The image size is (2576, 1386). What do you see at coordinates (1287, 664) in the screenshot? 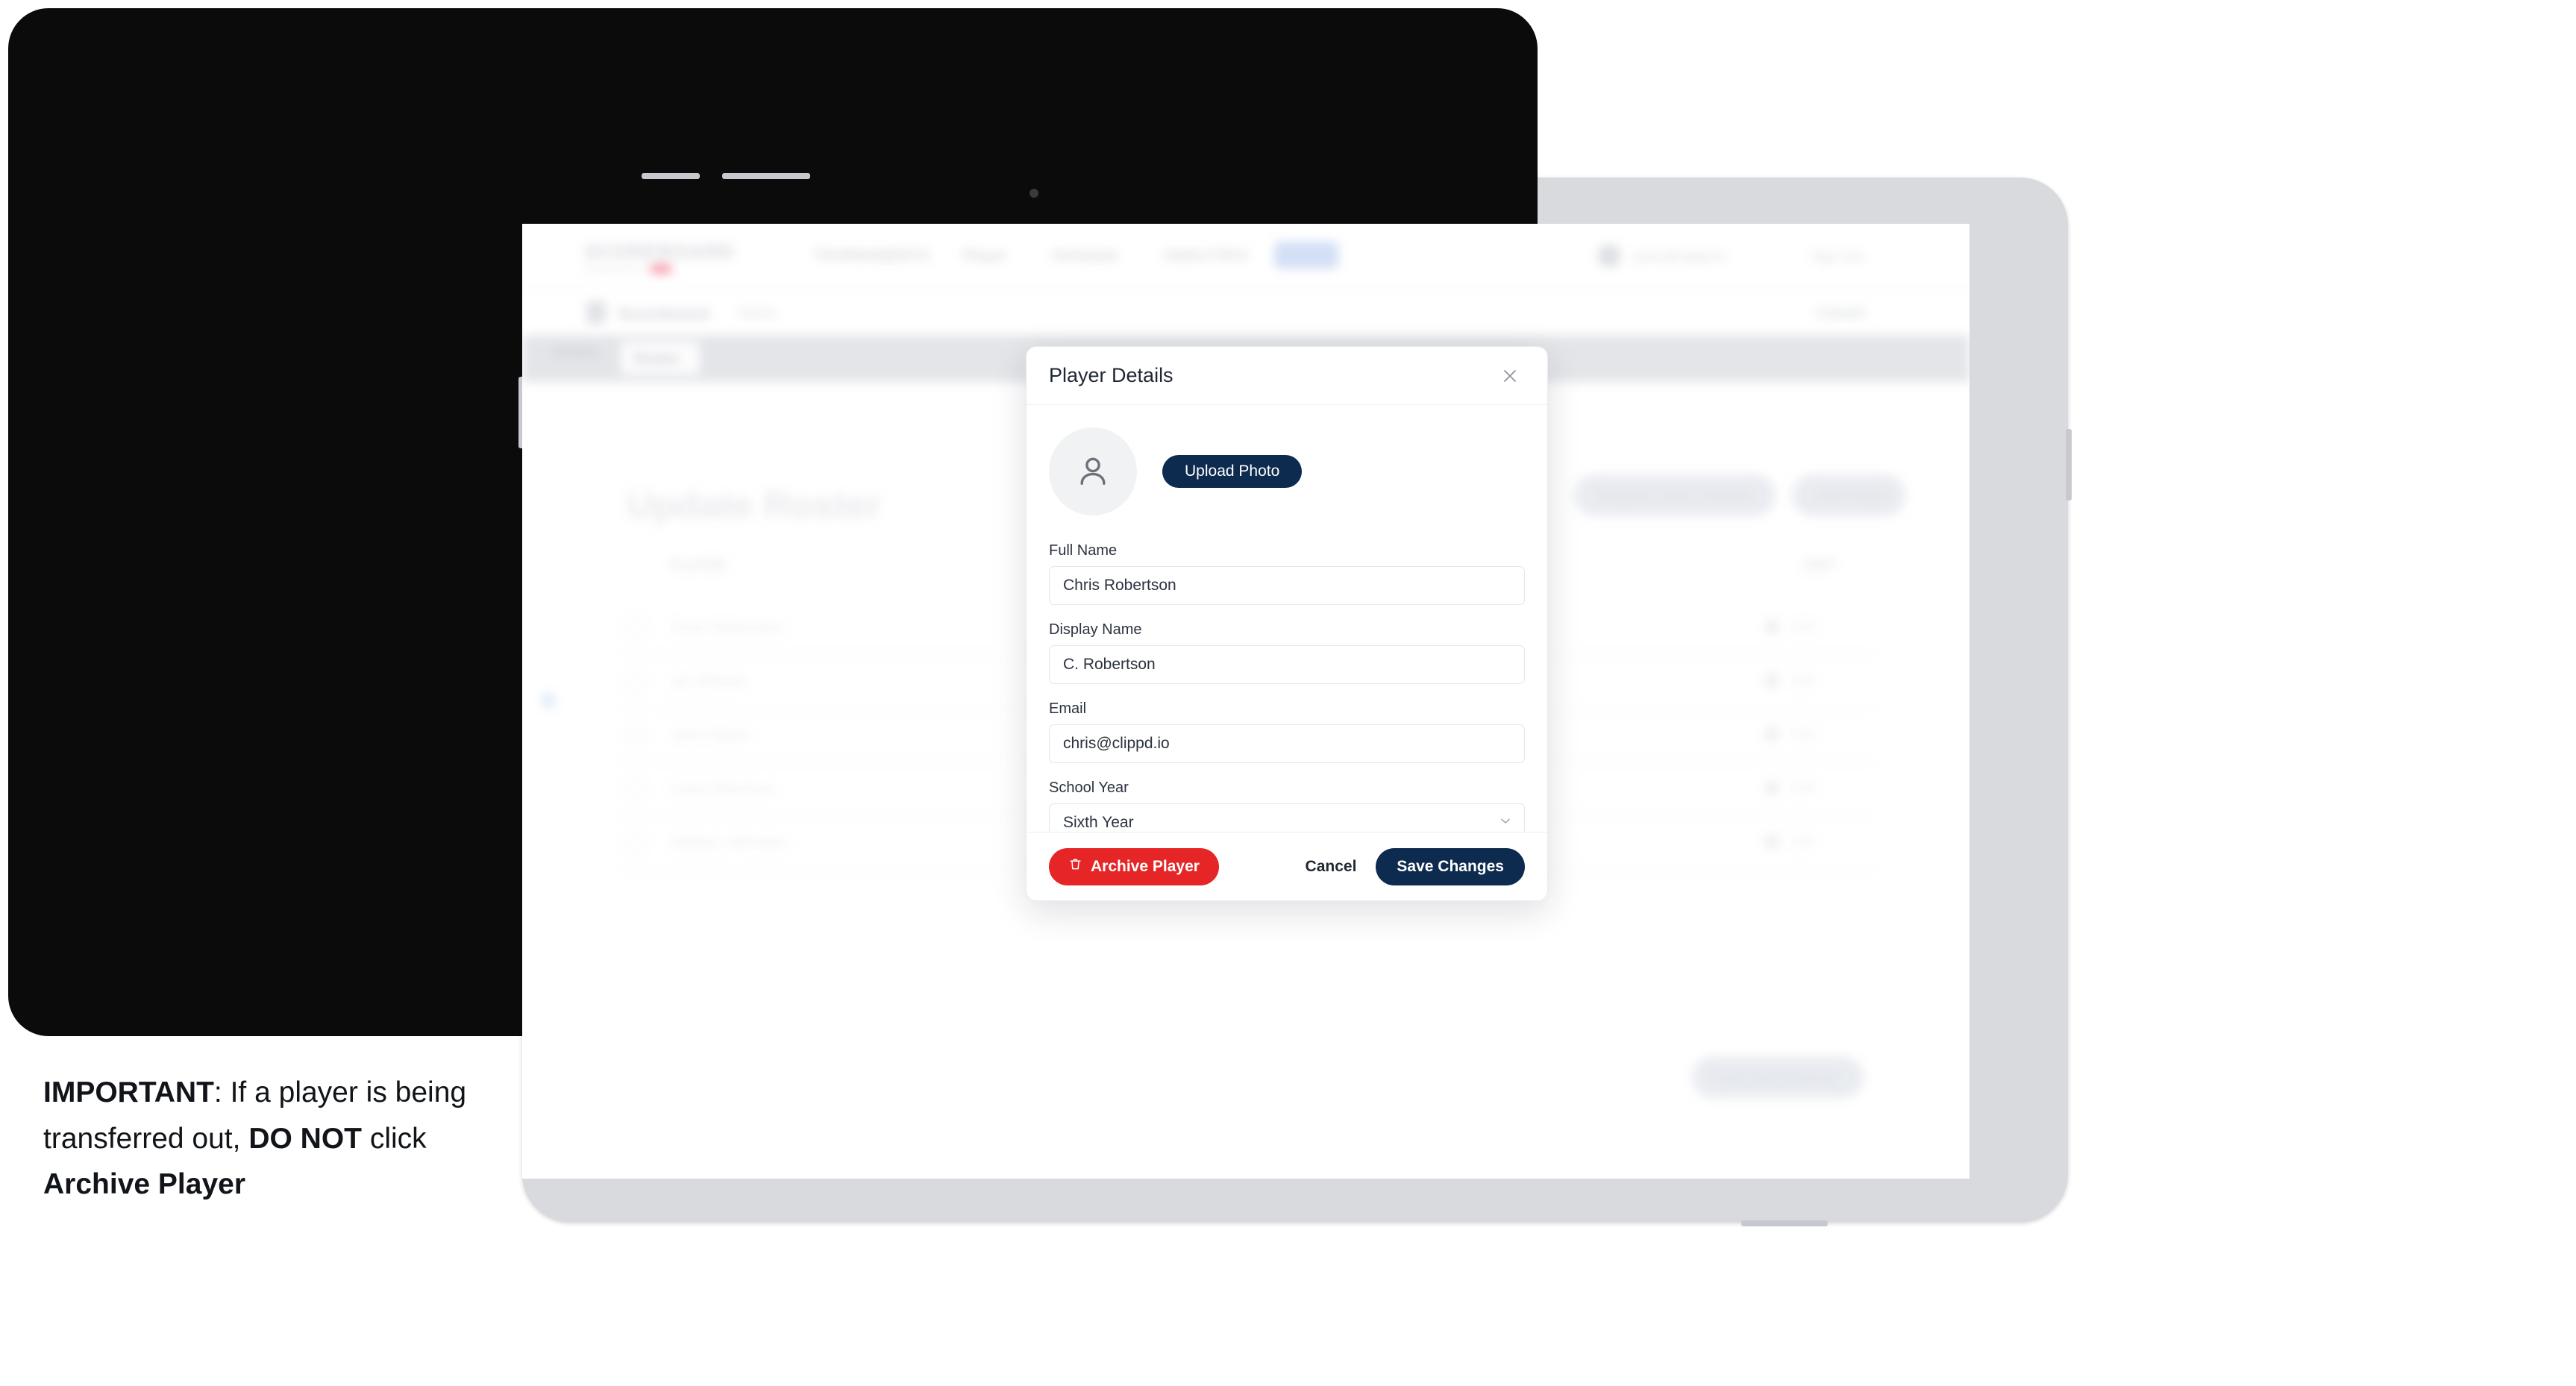
I see `display-name-input` at bounding box center [1287, 664].